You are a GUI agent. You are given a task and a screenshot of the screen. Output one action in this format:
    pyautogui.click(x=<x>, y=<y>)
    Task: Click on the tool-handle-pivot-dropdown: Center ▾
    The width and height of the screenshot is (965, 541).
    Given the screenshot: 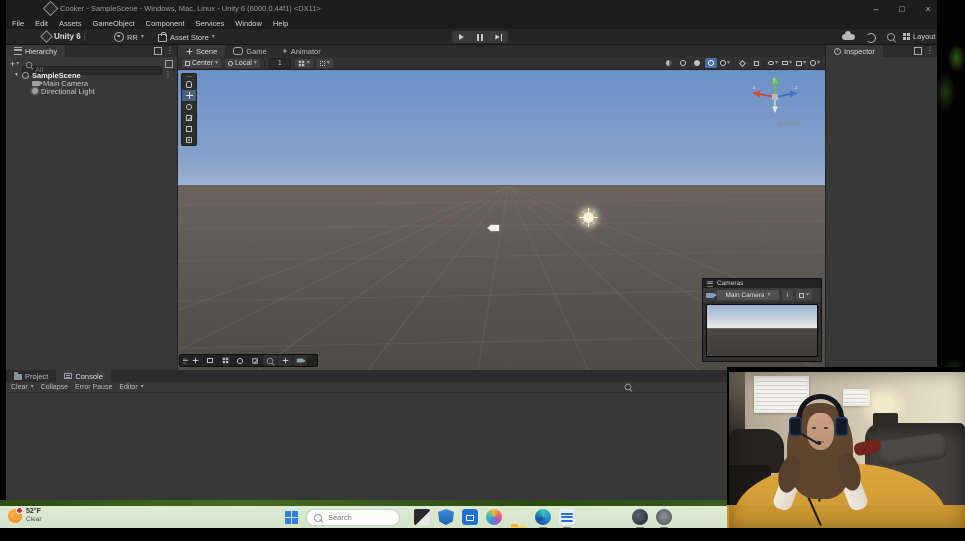 What is the action you would take?
    pyautogui.click(x=202, y=63)
    